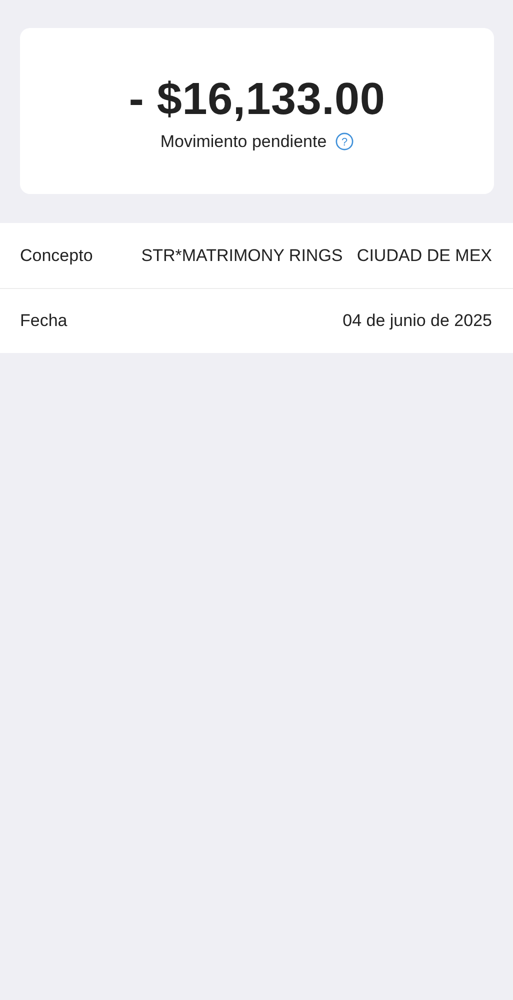  What do you see at coordinates (56, 255) in the screenshot?
I see `detail-label: Concepto` at bounding box center [56, 255].